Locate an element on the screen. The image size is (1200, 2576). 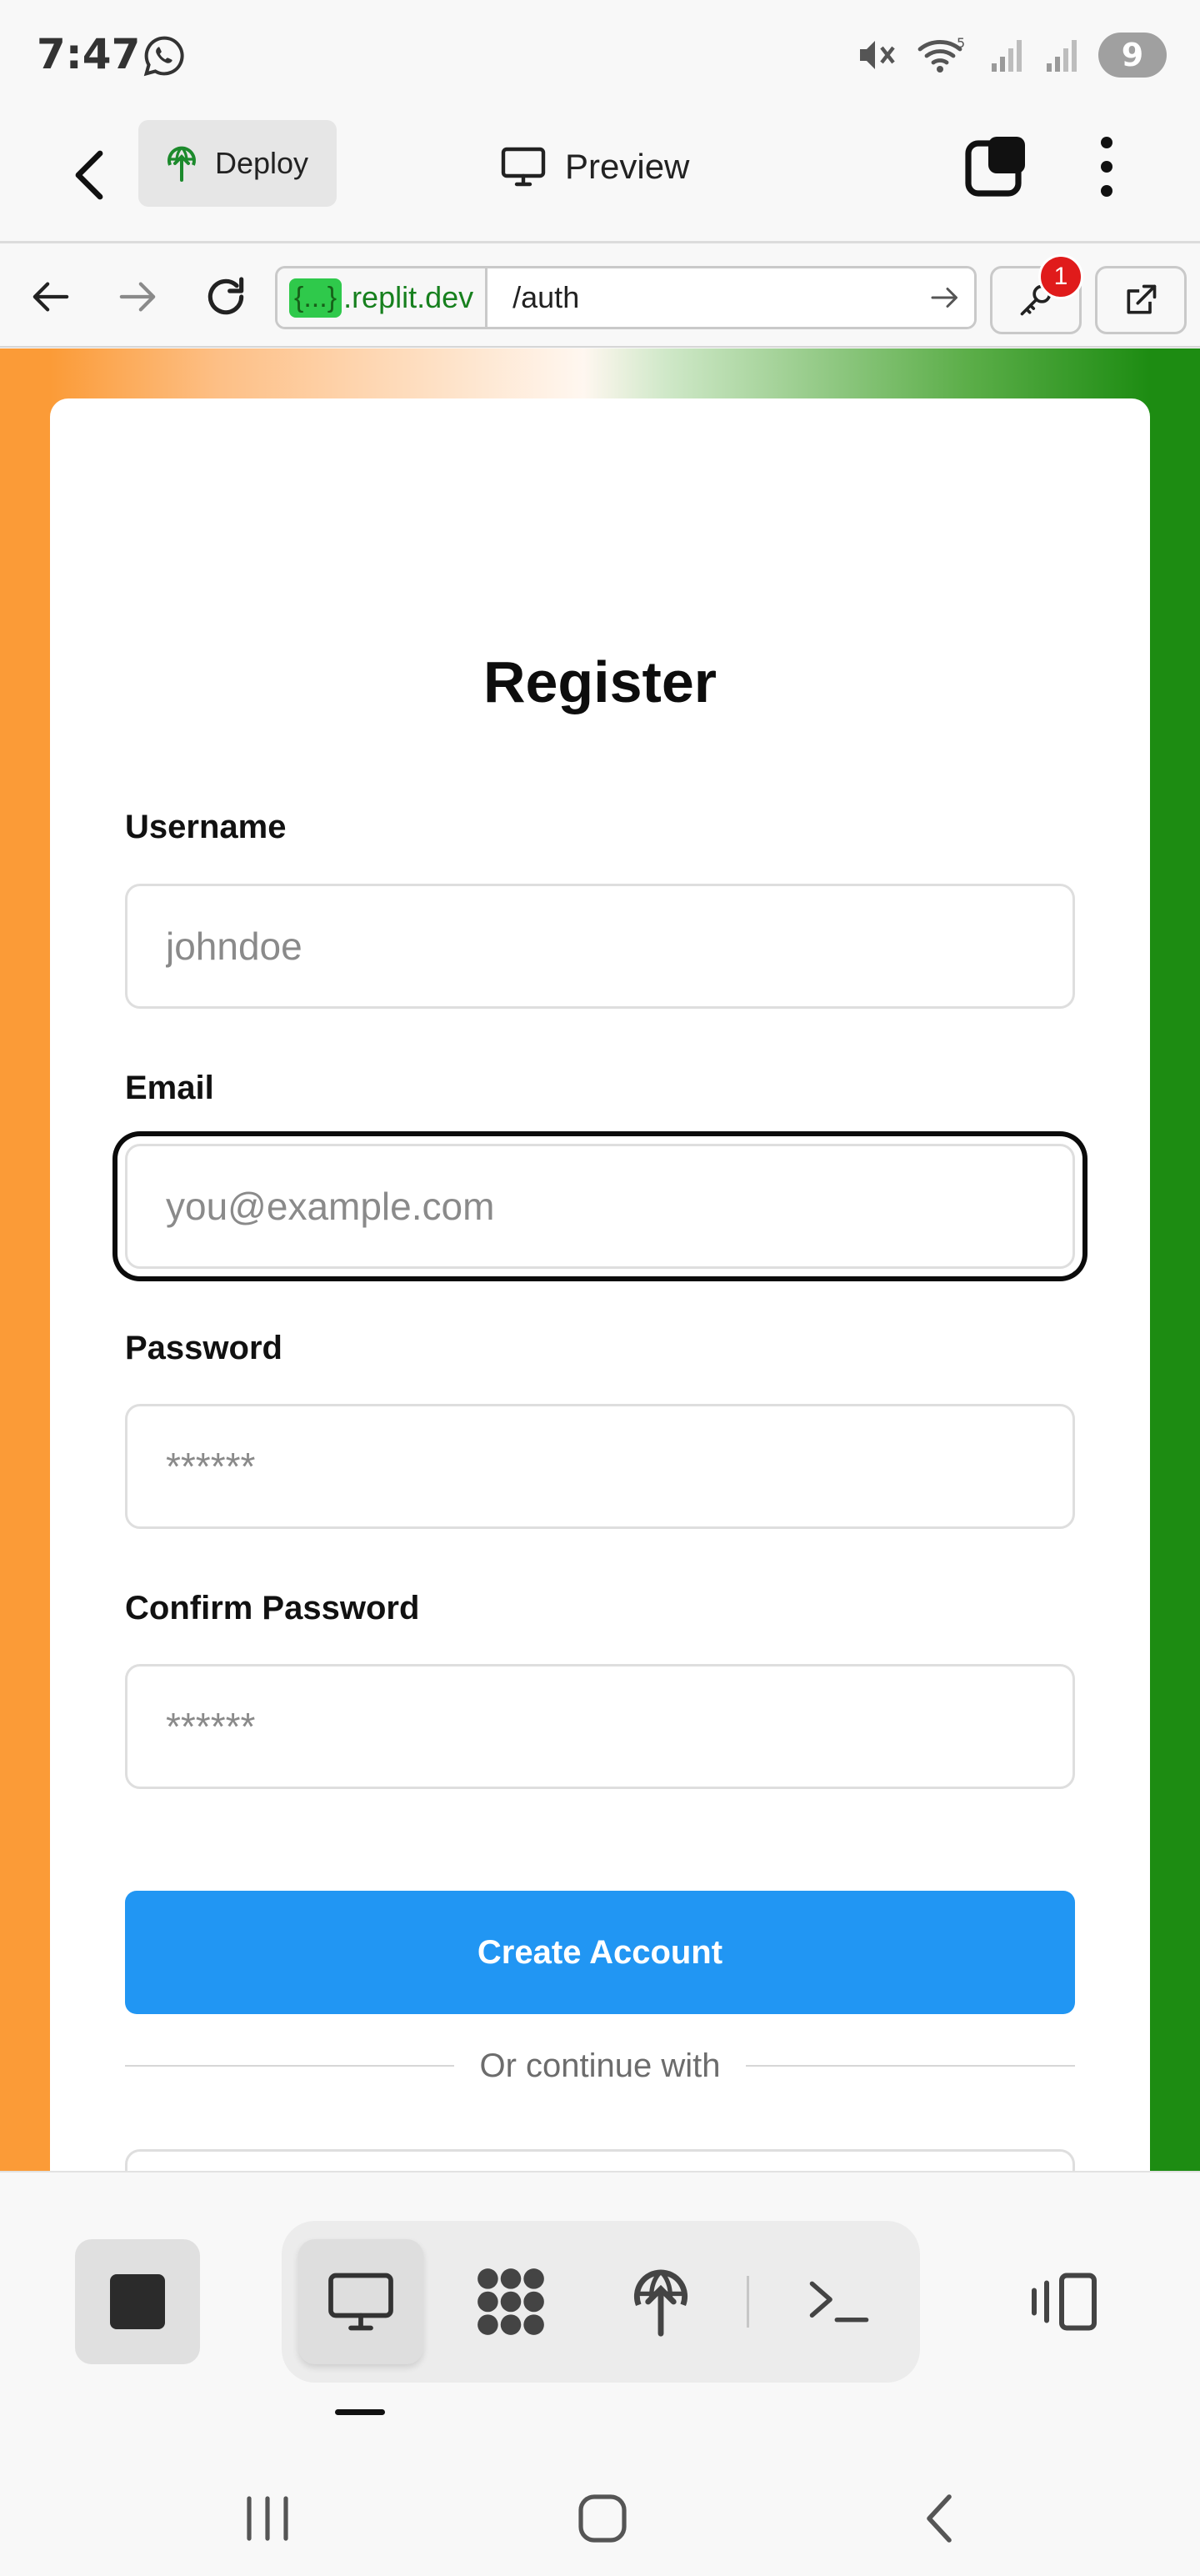
more-menu-icon is located at coordinates (1107, 166).